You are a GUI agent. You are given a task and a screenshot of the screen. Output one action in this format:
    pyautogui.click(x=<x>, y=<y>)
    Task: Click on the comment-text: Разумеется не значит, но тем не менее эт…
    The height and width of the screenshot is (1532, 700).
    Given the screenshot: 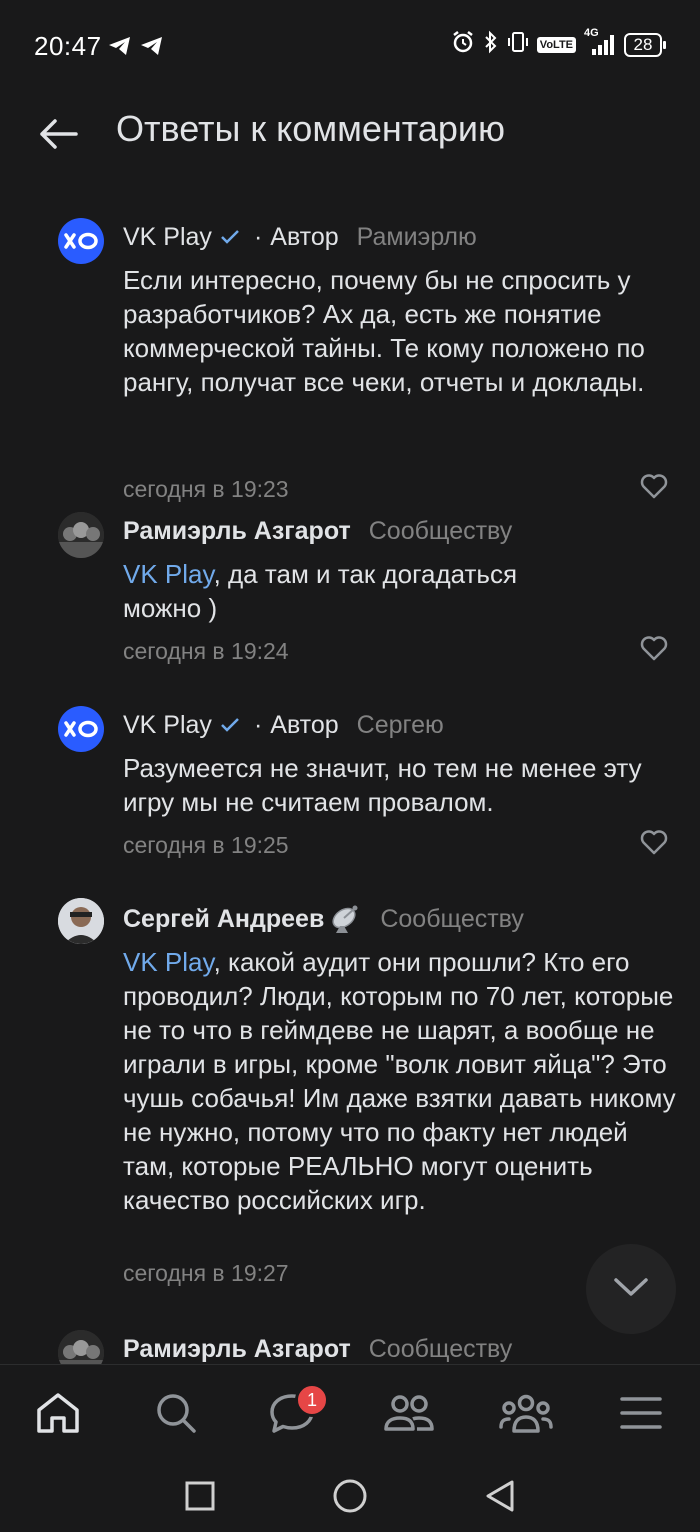 What is the action you would take?
    pyautogui.click(x=382, y=785)
    